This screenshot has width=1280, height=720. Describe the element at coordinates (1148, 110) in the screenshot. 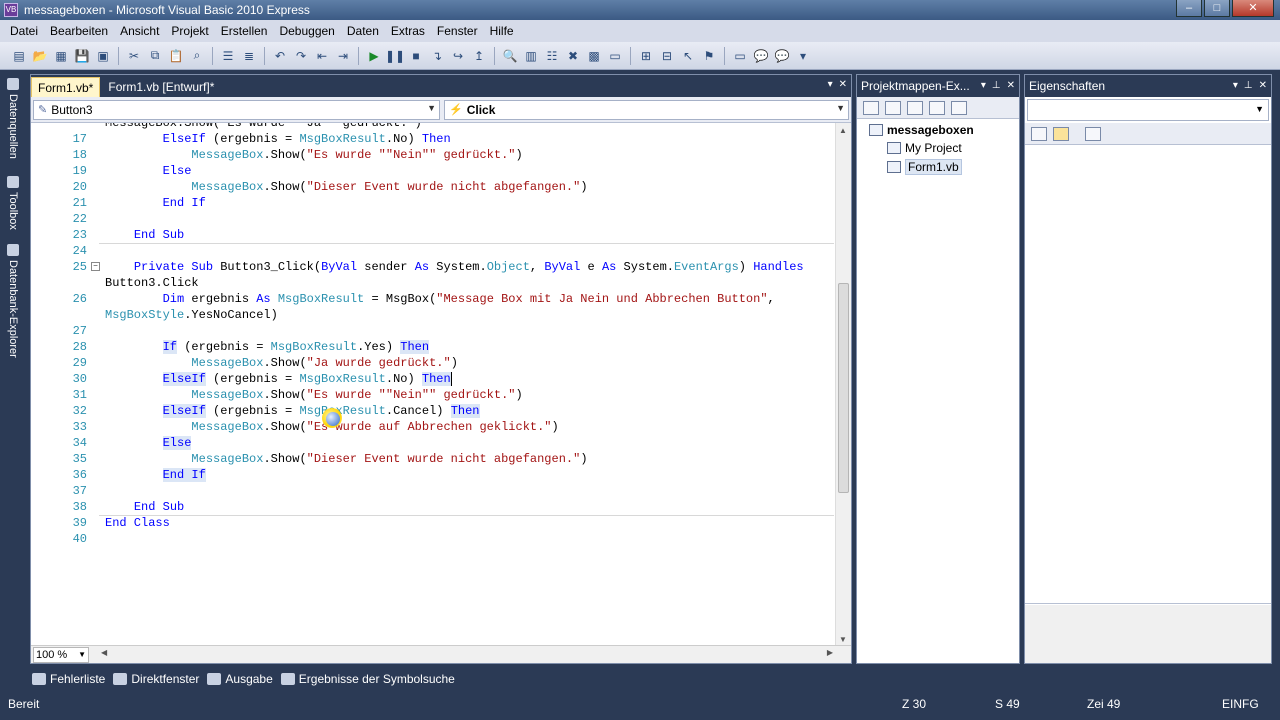

I see `properties-object-combo: ▼` at that location.